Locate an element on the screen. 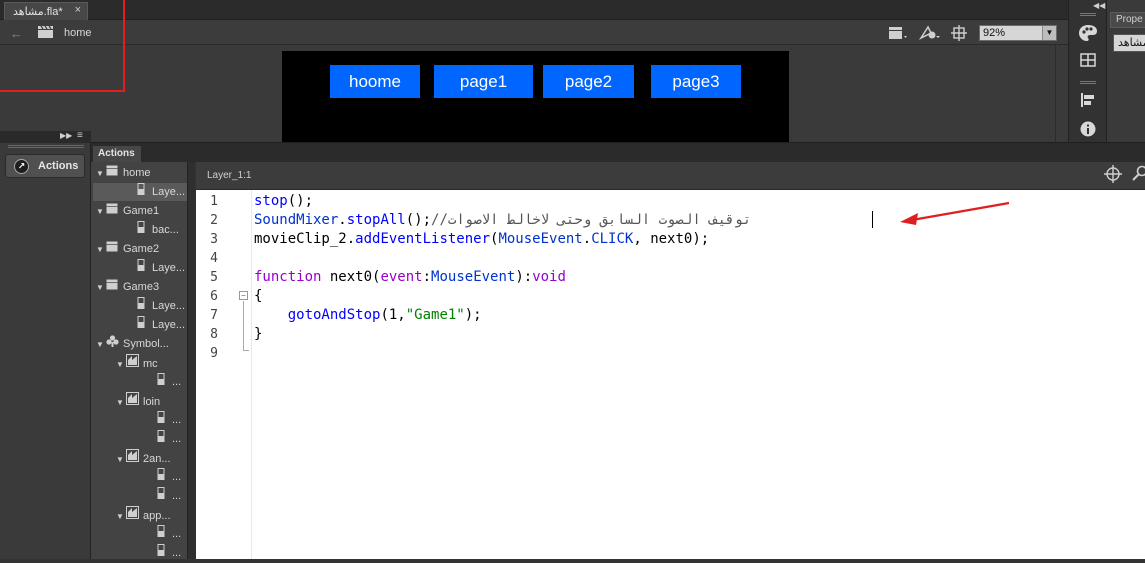 This screenshot has width=1145, height=563. info-icon is located at coordinates (1088, 131).